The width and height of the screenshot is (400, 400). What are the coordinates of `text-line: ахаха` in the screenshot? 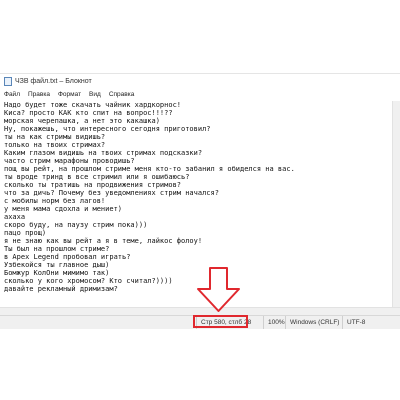 It's located at (15, 217).